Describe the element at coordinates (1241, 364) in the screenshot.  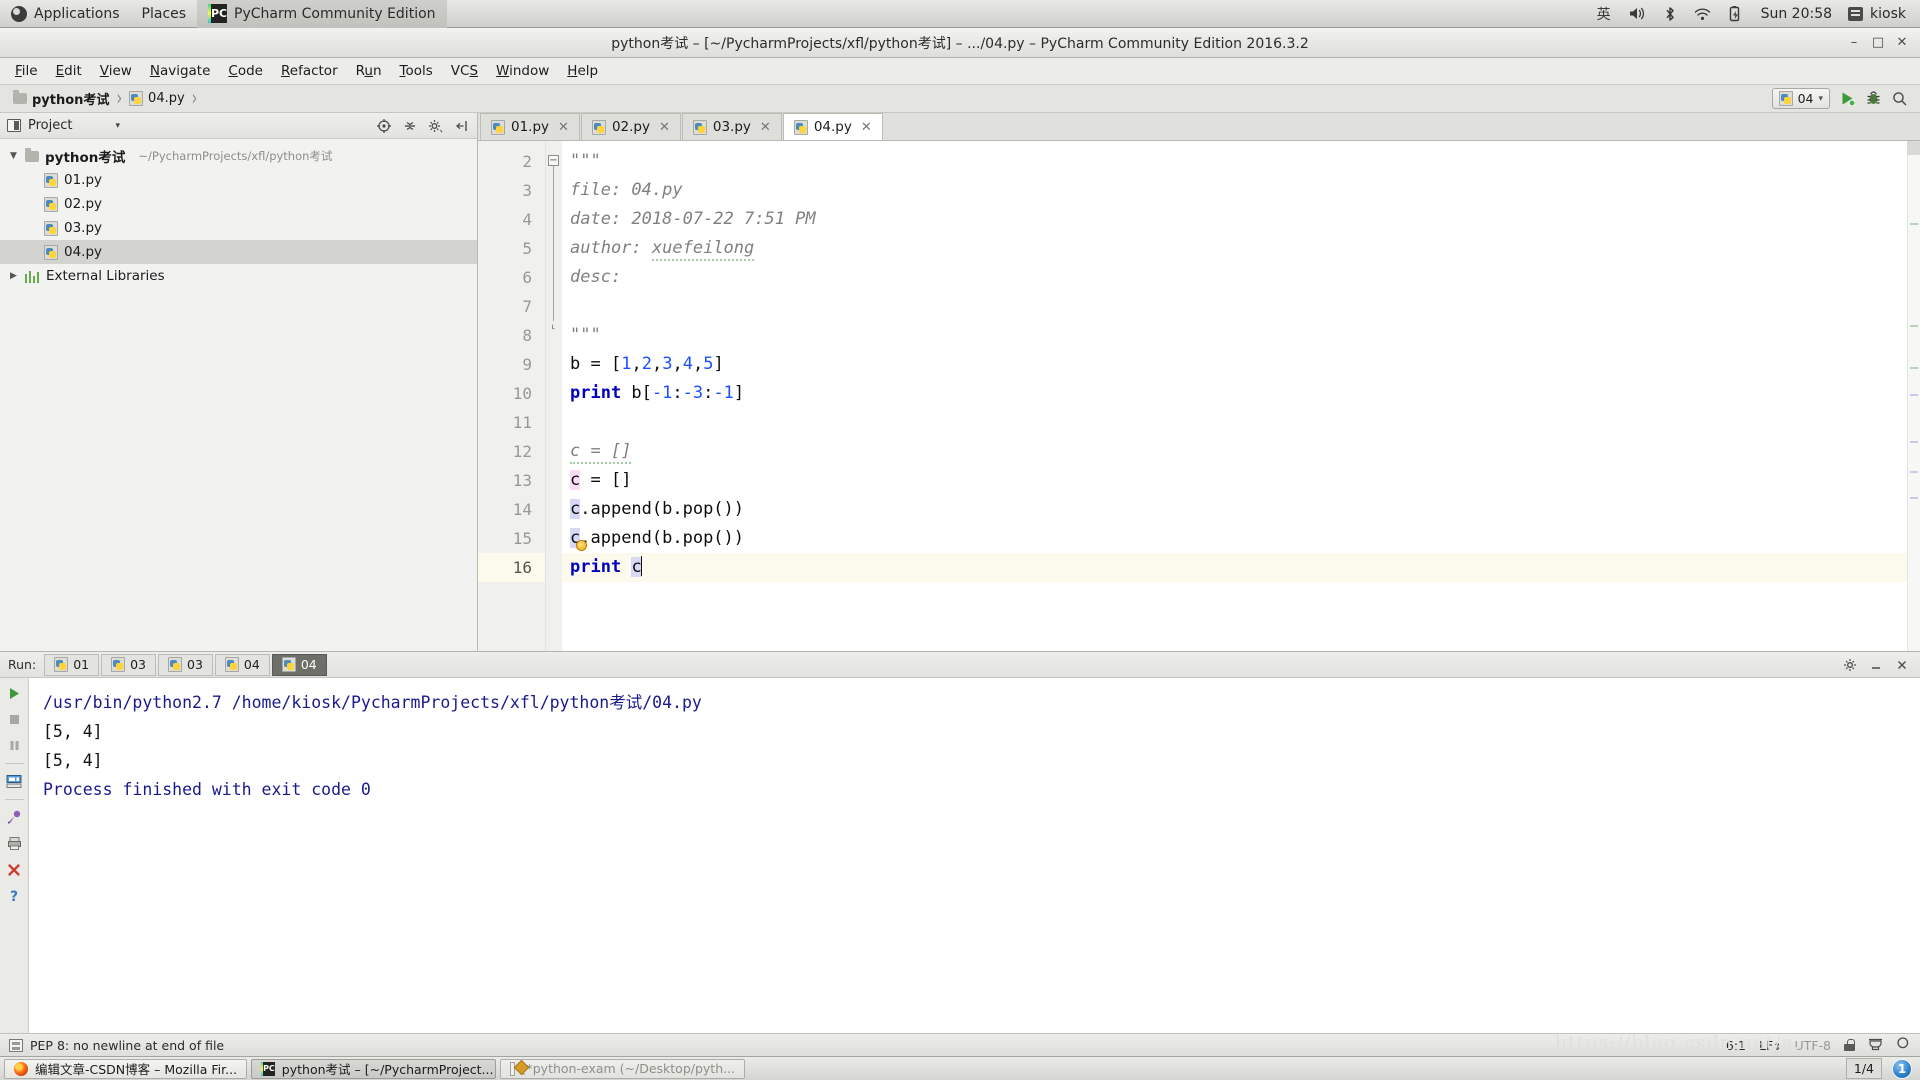
I see `code-line: b = [1,2,3,4,5]` at that location.